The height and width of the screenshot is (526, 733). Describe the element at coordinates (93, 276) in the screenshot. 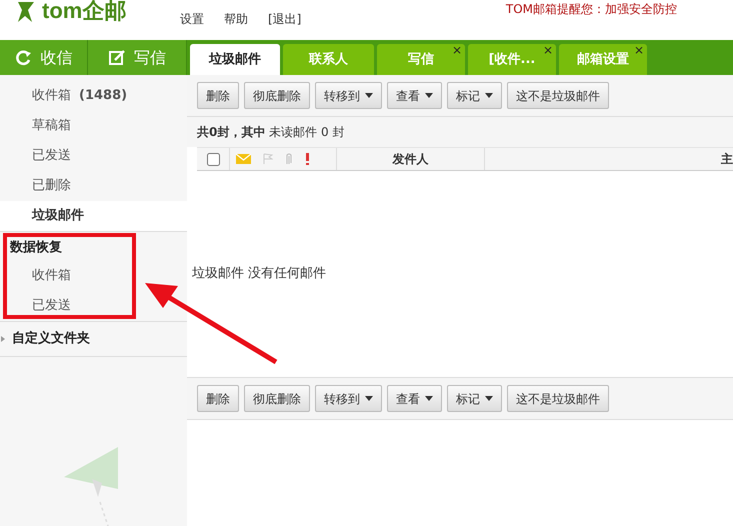

I see `folder-item: 收件箱` at that location.